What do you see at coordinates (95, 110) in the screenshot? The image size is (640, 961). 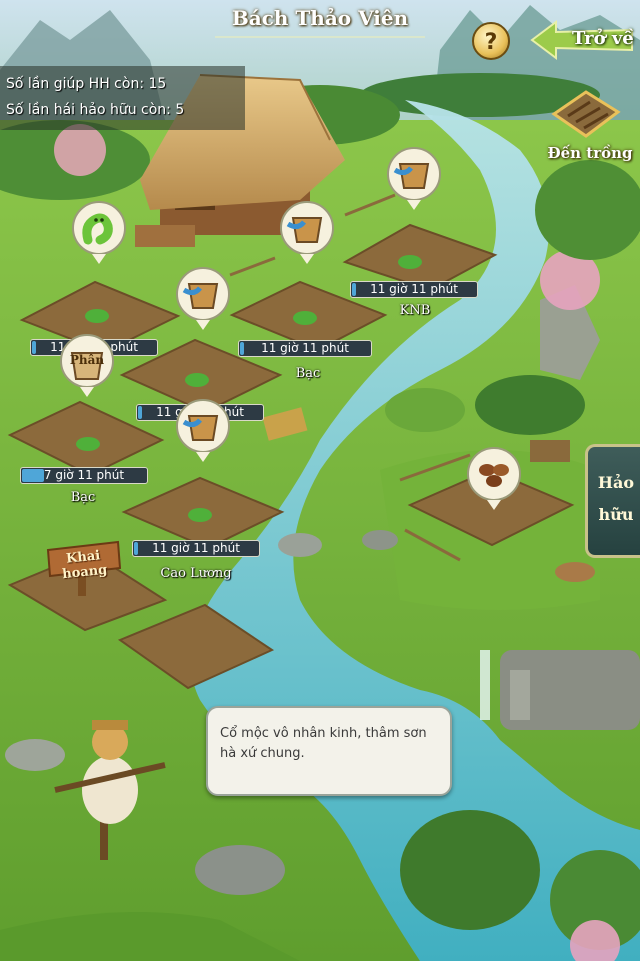 I see `pick-count-text: Số lần hái hảo hữu còn: 5` at bounding box center [95, 110].